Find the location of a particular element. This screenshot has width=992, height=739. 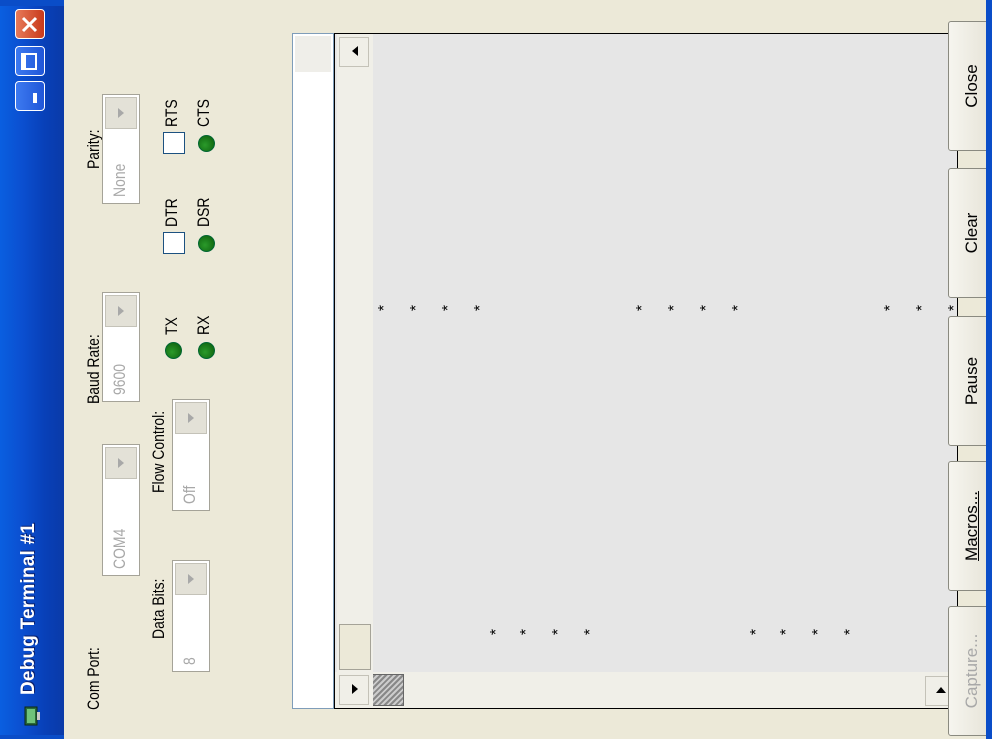

close-window-button is located at coordinates (30, 24).